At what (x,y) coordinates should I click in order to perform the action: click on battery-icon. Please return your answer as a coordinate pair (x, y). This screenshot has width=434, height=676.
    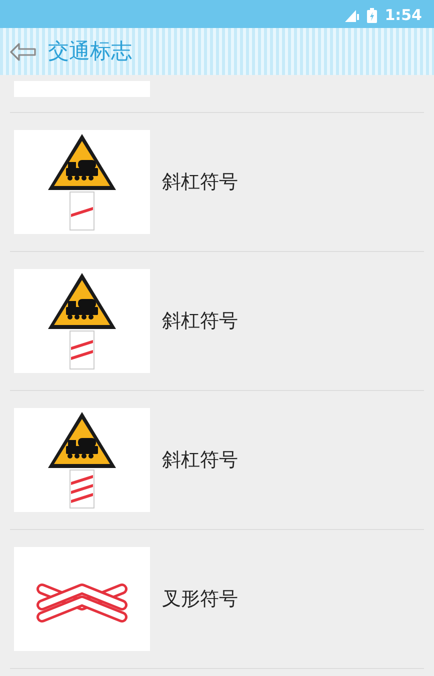
    Looking at the image, I should click on (371, 15).